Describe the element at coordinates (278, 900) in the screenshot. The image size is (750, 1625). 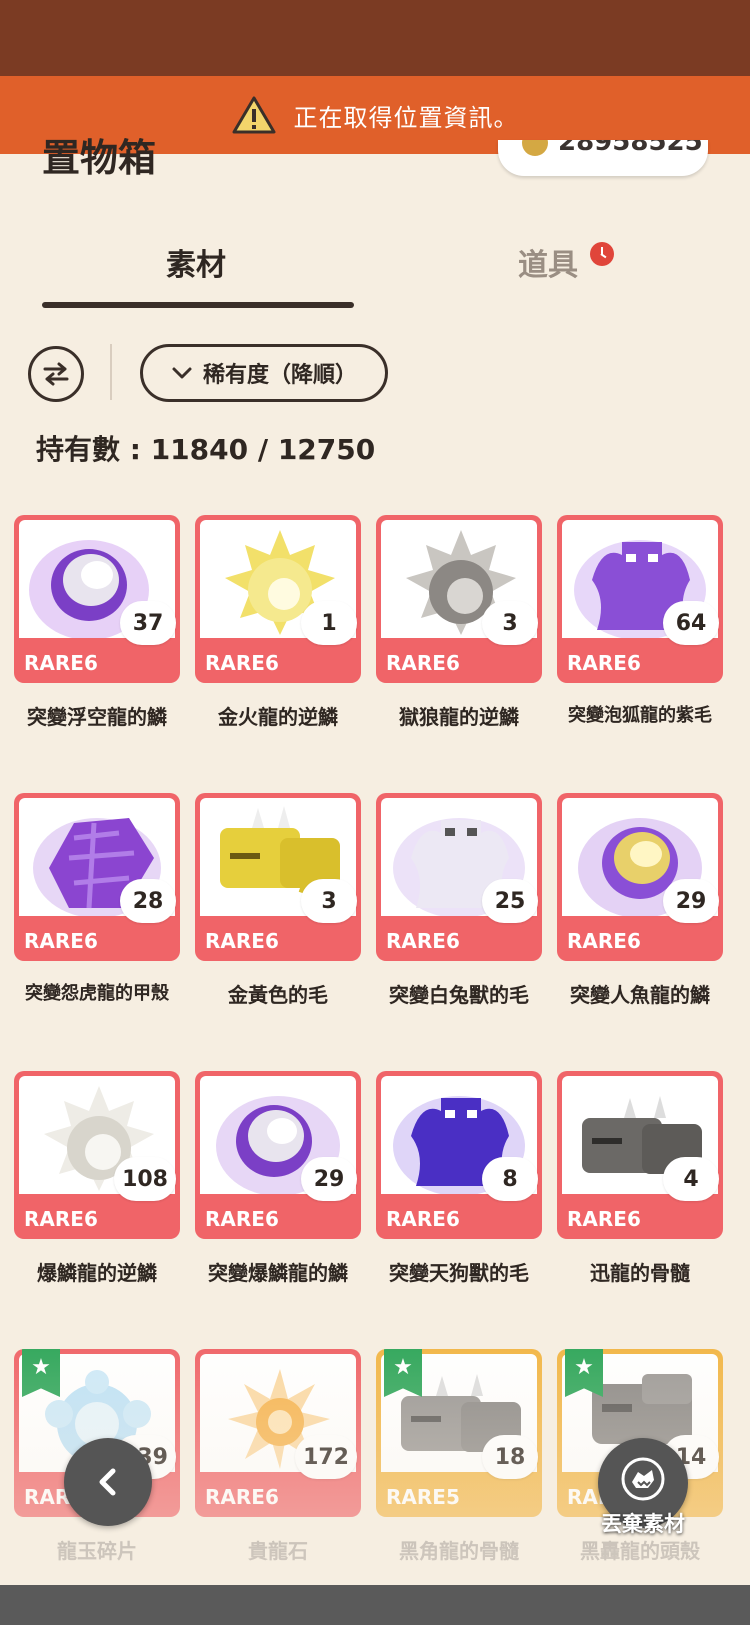
I see `list-item: 3 RARE6 金黃色的毛` at that location.